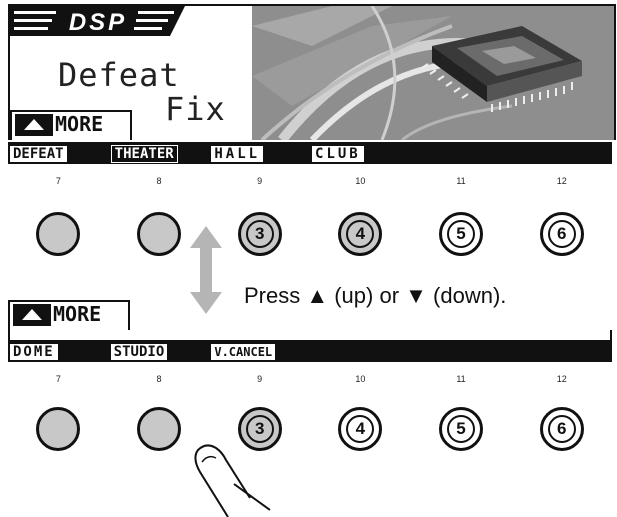  I want to click on preset-button-row-top: 3 4 5 6, so click(310, 234).